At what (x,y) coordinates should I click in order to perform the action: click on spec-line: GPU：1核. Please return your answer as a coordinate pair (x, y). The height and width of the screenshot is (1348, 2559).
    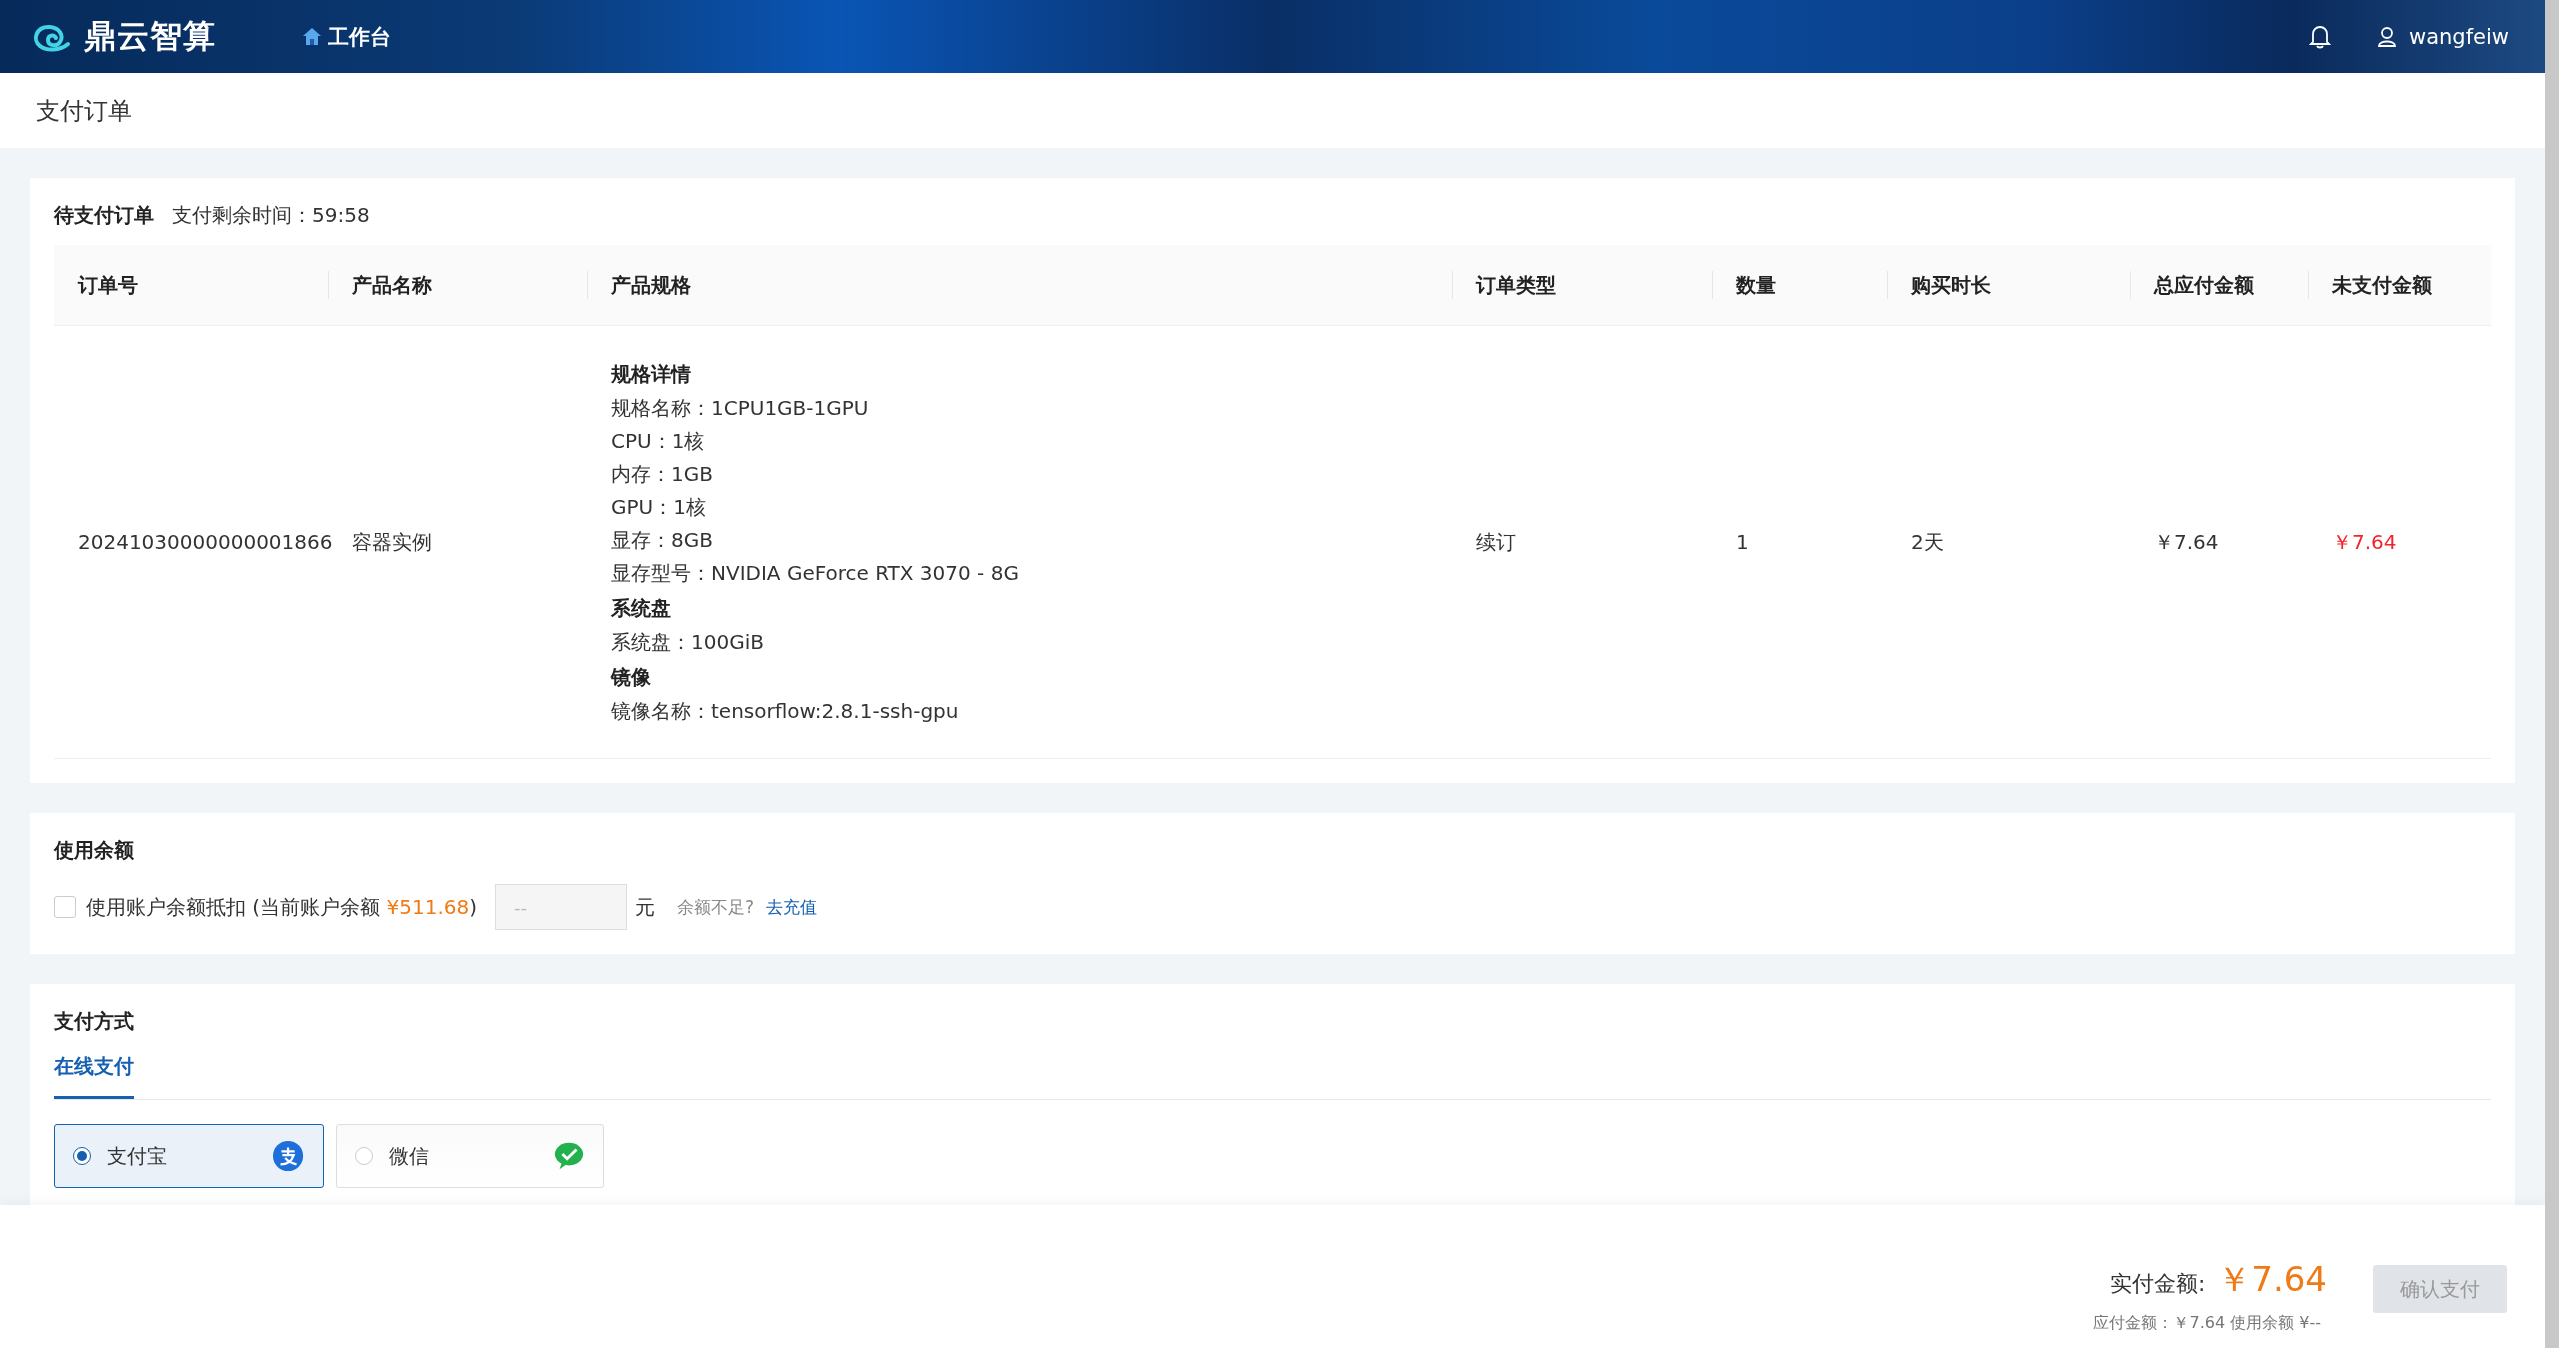
    Looking at the image, I should click on (658, 507).